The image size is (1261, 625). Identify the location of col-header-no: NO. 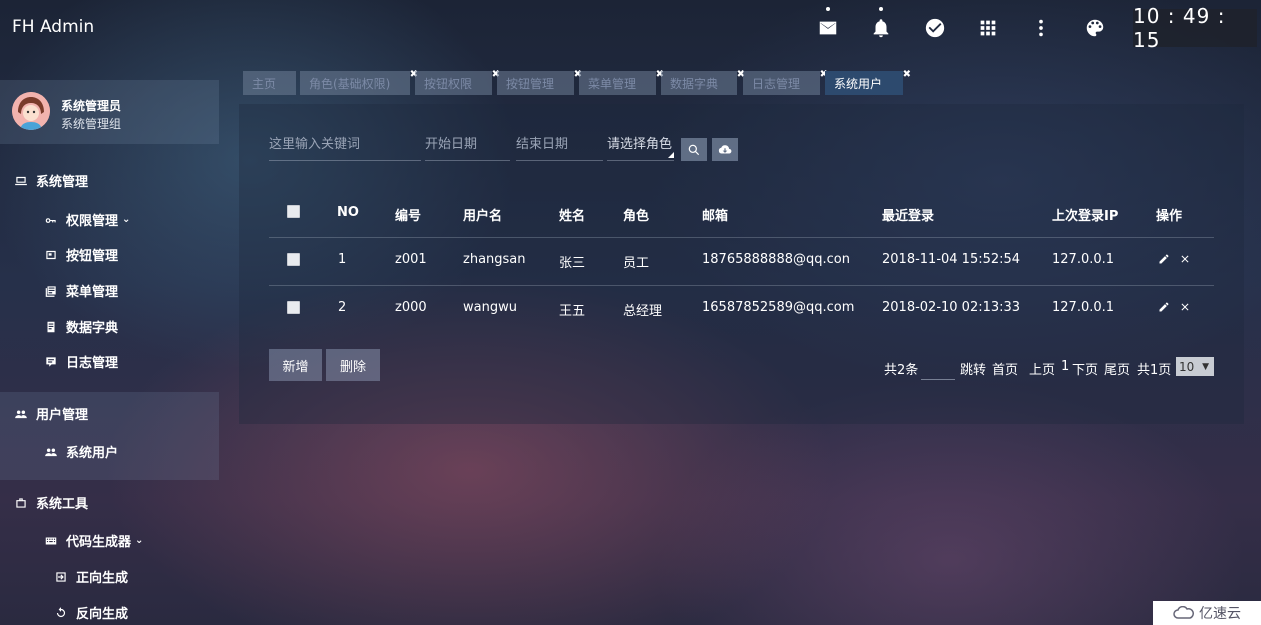
(348, 212).